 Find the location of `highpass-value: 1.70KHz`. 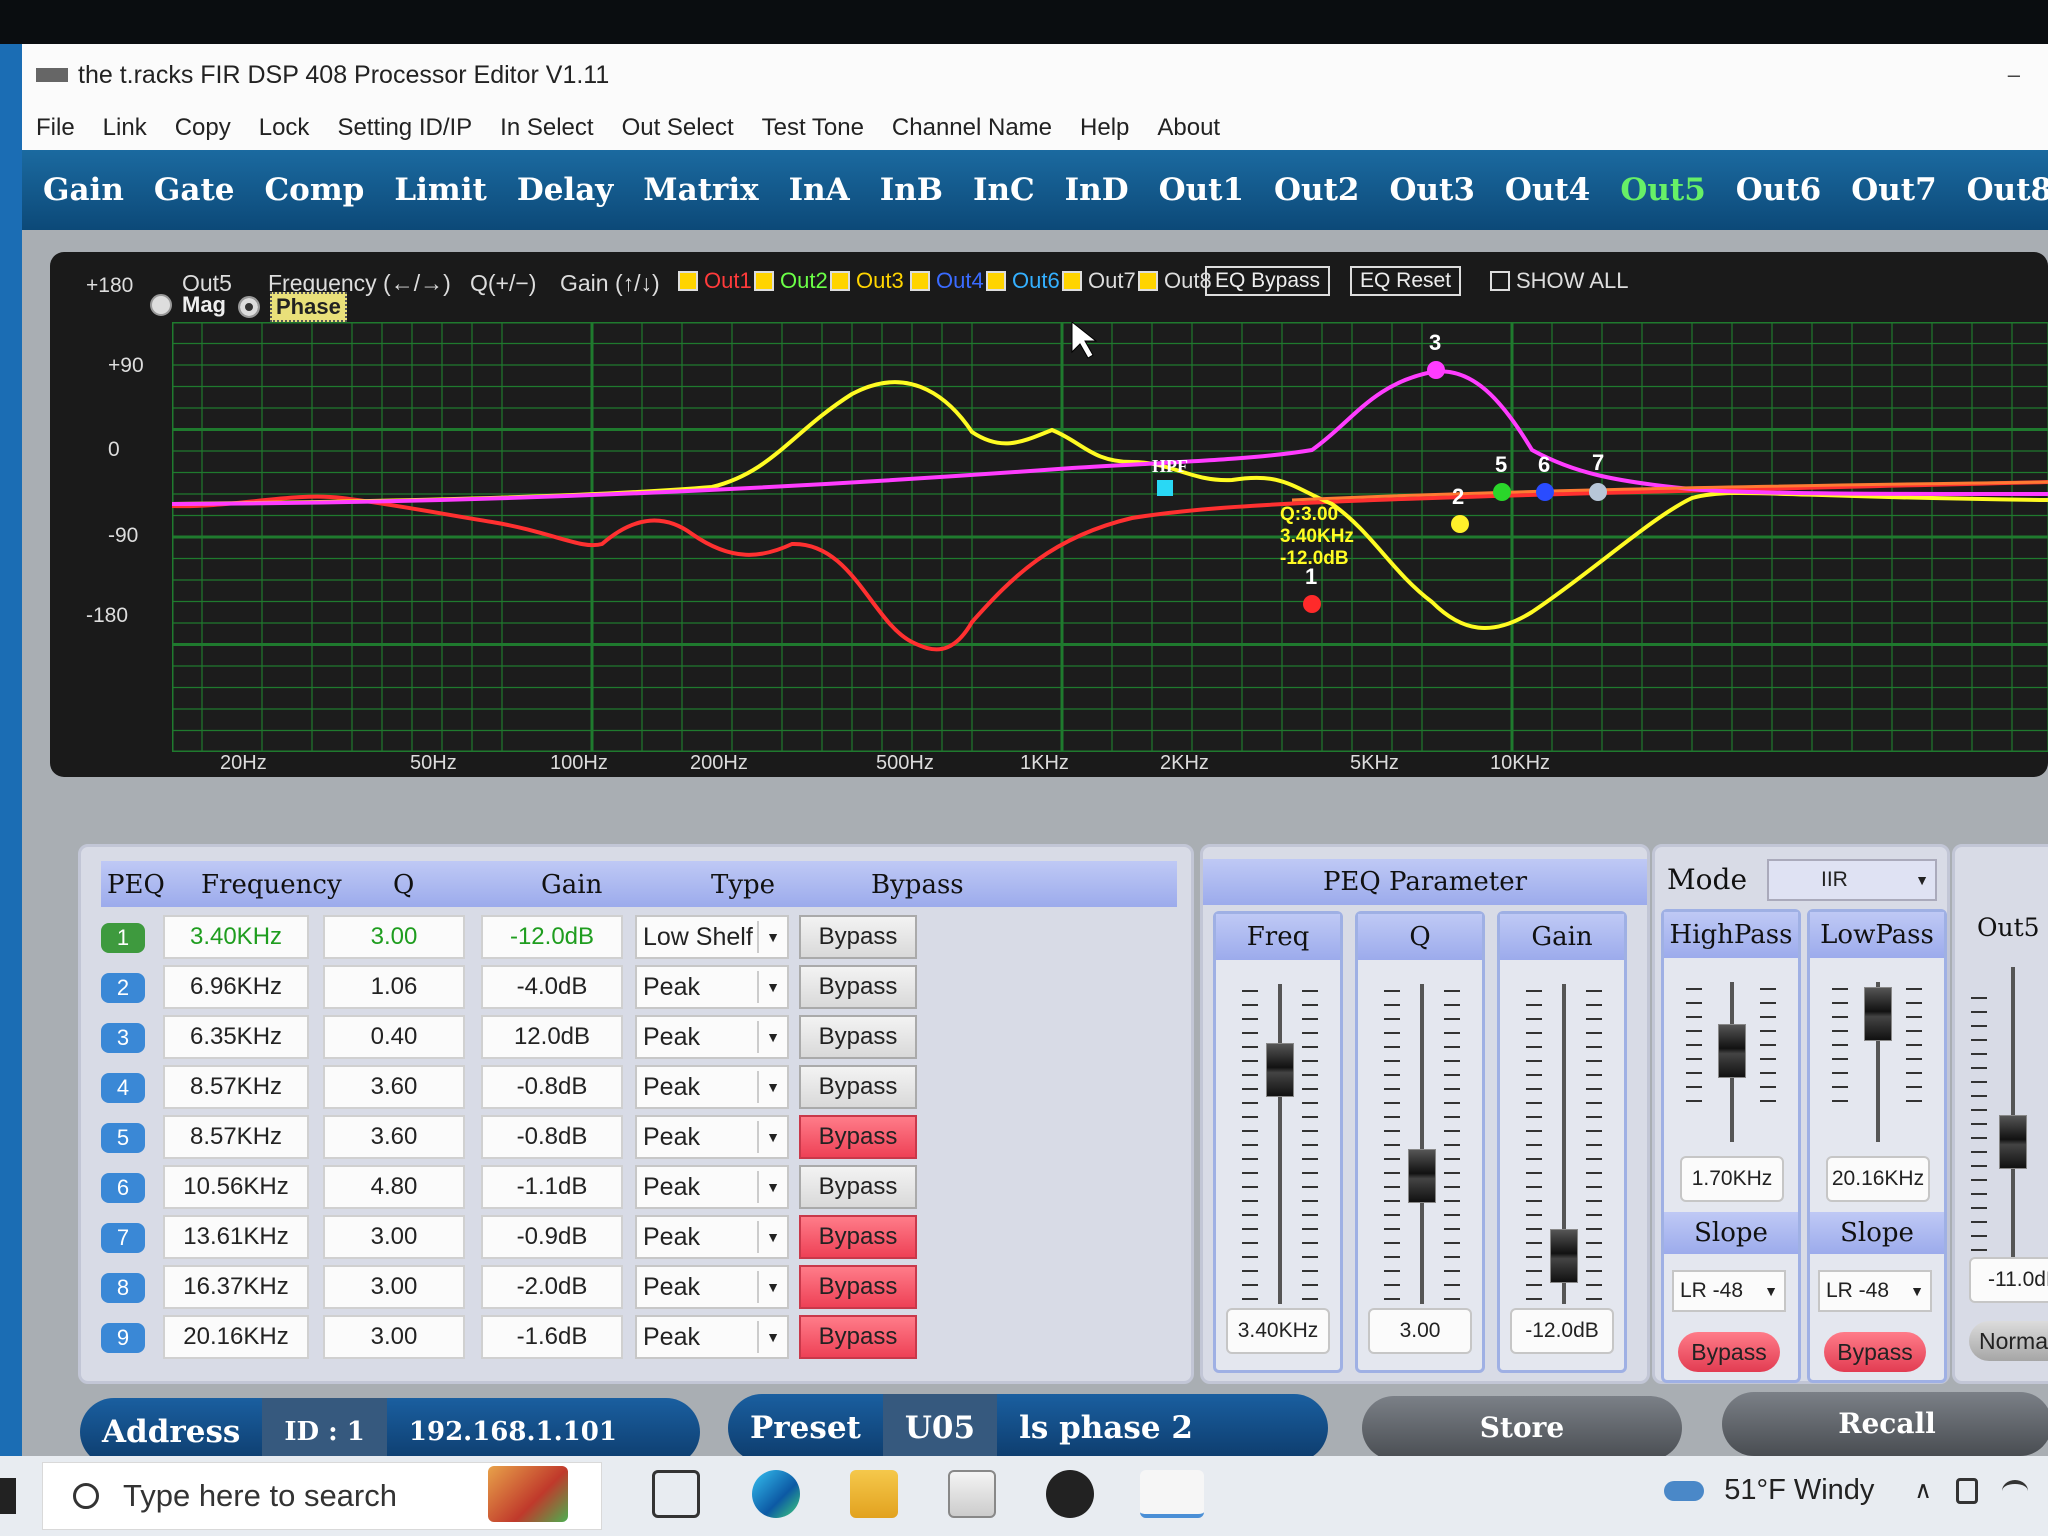

highpass-value: 1.70KHz is located at coordinates (1732, 1179).